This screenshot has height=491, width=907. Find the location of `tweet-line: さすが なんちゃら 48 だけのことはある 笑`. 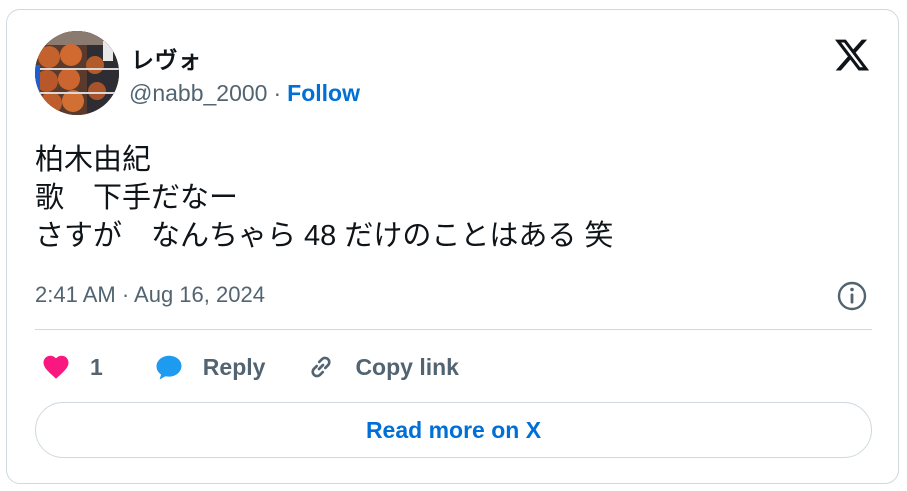

tweet-line: さすが なんちゃら 48 だけのことはある 笑 is located at coordinates (324, 236).